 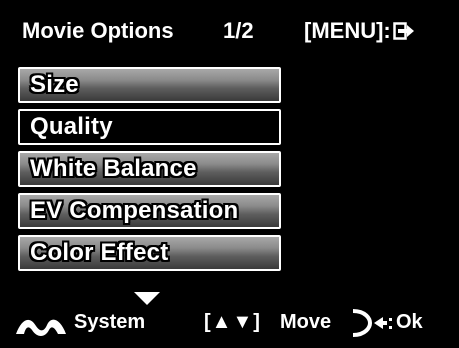 I want to click on menu-exit-hint: [MENU]:, so click(x=359, y=31).